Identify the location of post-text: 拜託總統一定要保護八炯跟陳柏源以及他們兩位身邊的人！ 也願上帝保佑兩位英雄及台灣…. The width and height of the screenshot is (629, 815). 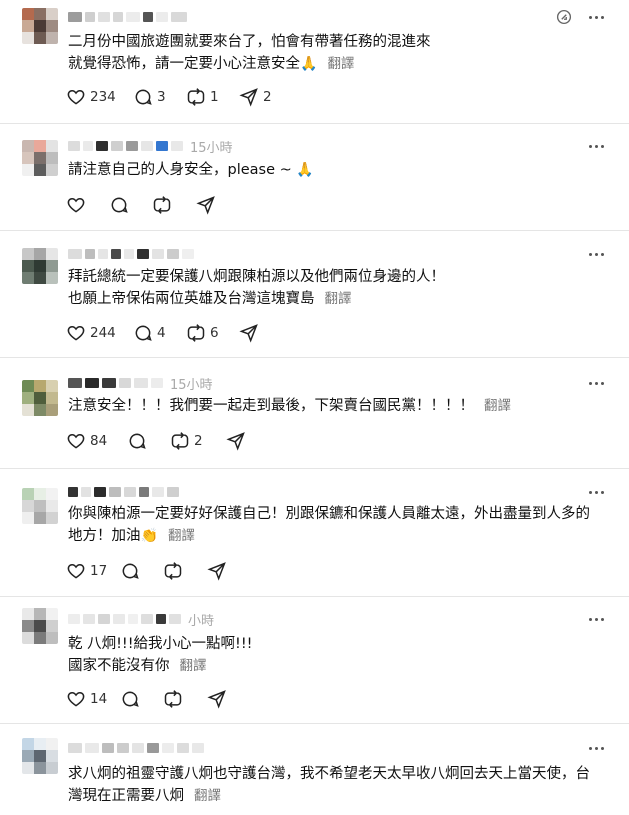
(256, 288).